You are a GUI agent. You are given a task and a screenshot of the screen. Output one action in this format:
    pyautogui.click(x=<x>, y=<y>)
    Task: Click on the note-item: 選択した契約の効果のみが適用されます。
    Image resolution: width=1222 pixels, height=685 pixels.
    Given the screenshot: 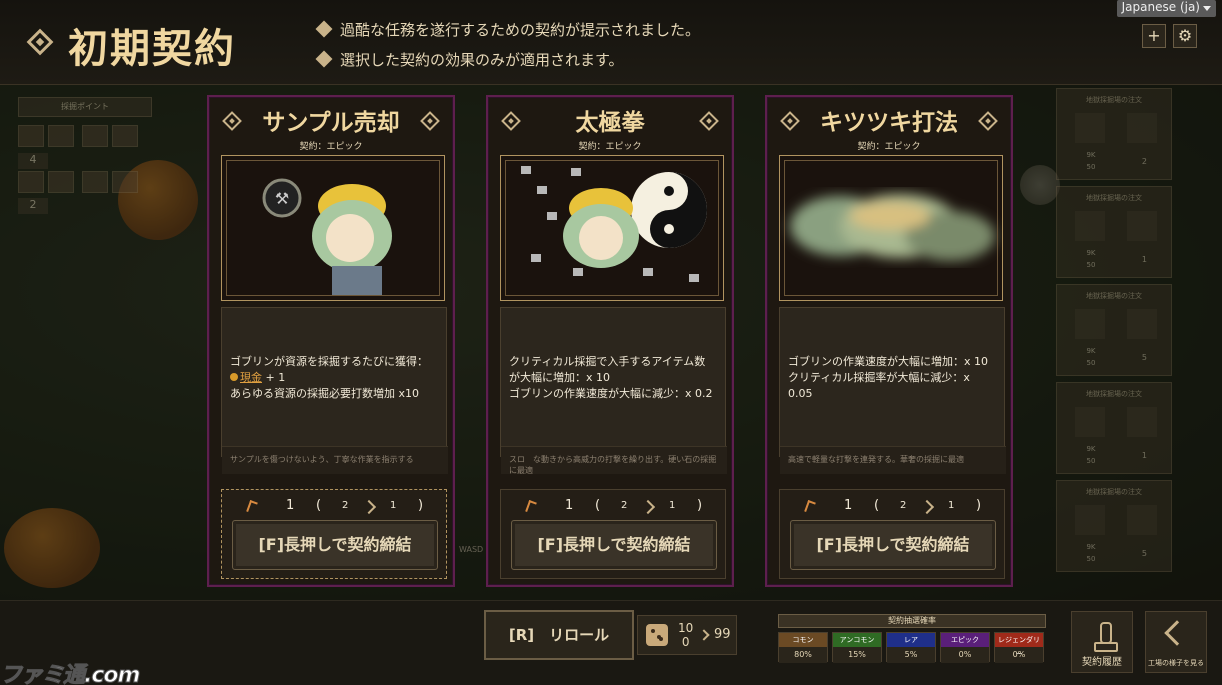 What is the action you would take?
    pyautogui.click(x=507, y=59)
    